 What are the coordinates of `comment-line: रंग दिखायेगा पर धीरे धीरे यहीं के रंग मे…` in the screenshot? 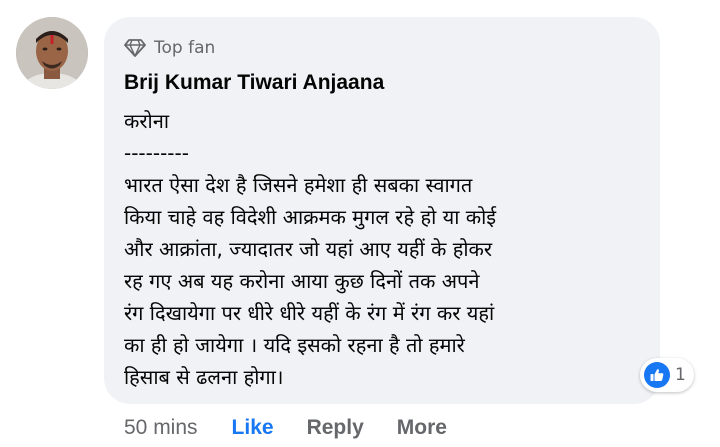 It's located at (309, 313).